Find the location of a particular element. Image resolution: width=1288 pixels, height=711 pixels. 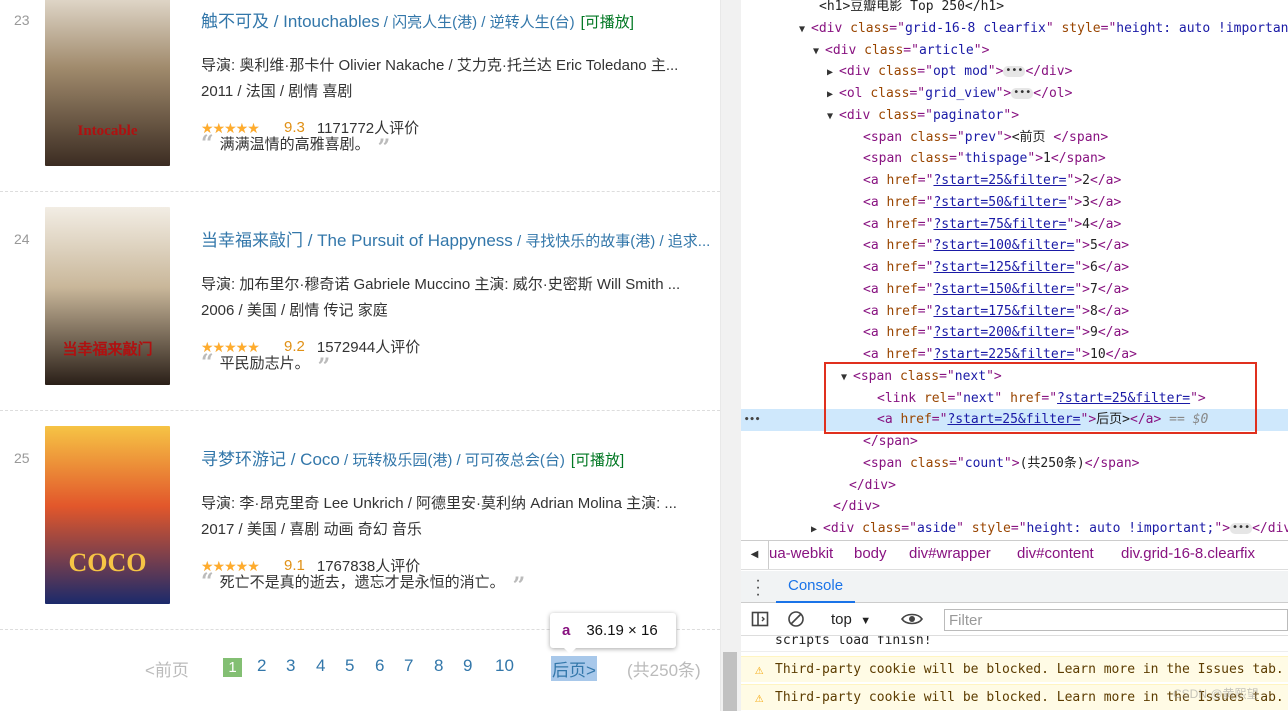

tag-end-close: > is located at coordinates (1135, 463).